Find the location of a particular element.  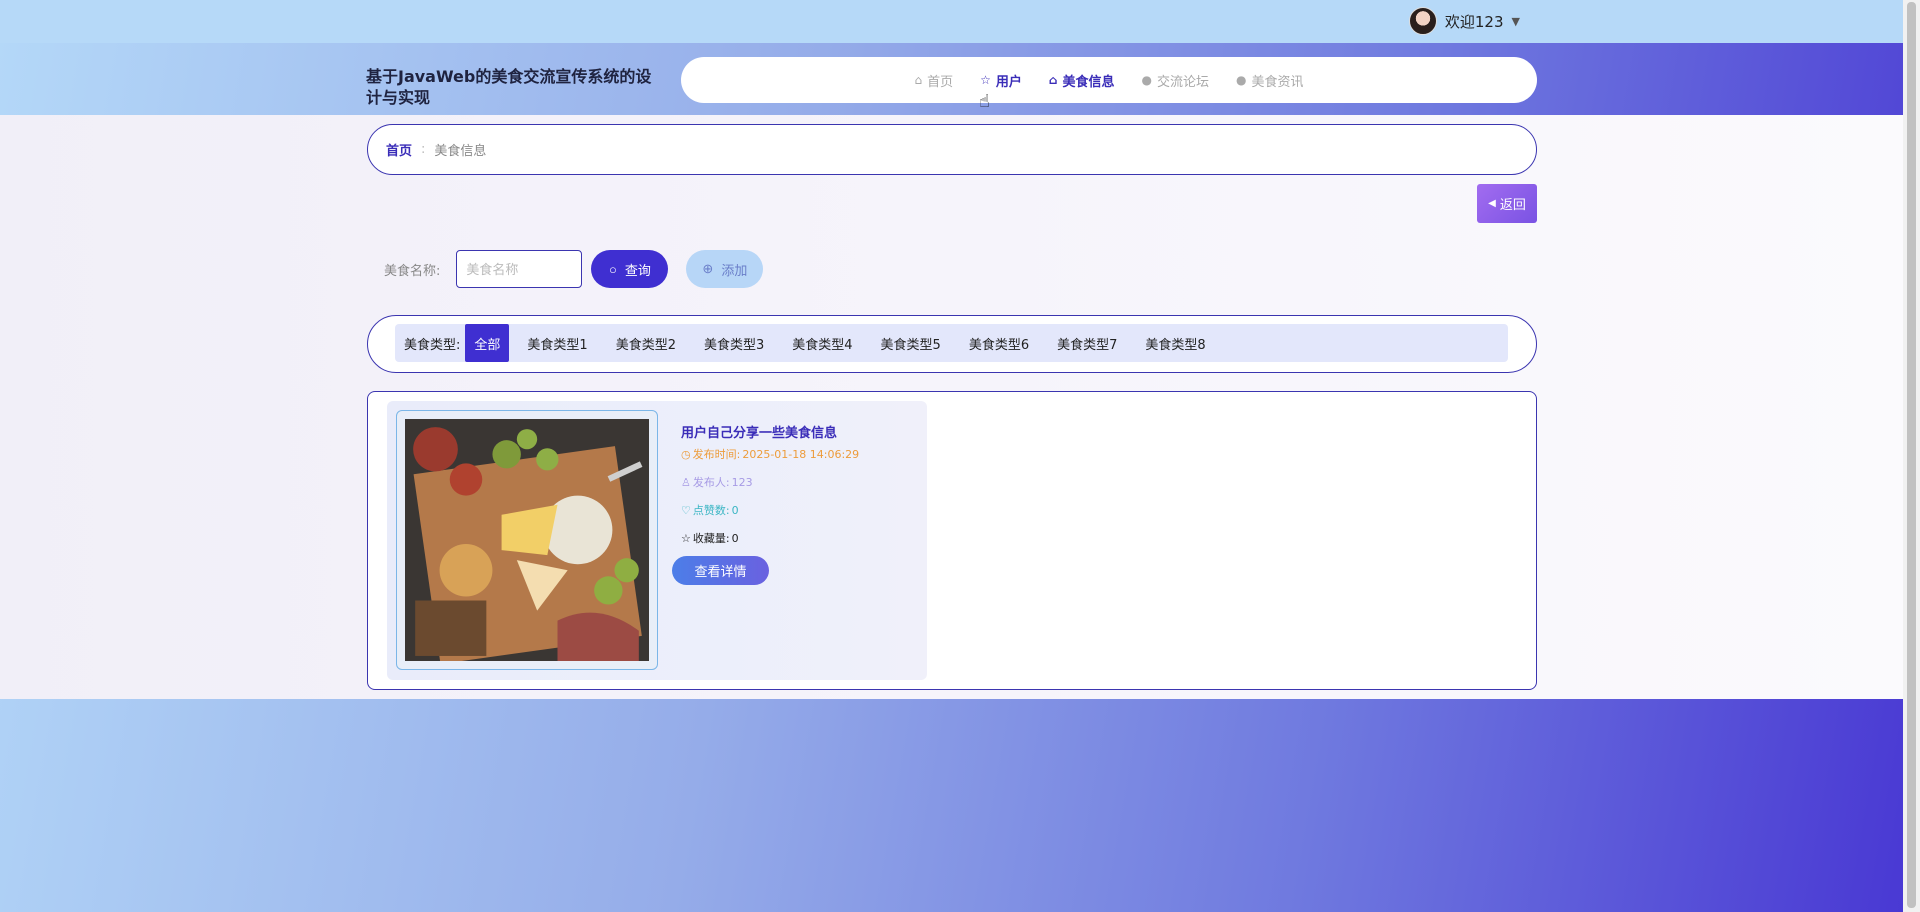

search-label: 美食名称: is located at coordinates (412, 271).